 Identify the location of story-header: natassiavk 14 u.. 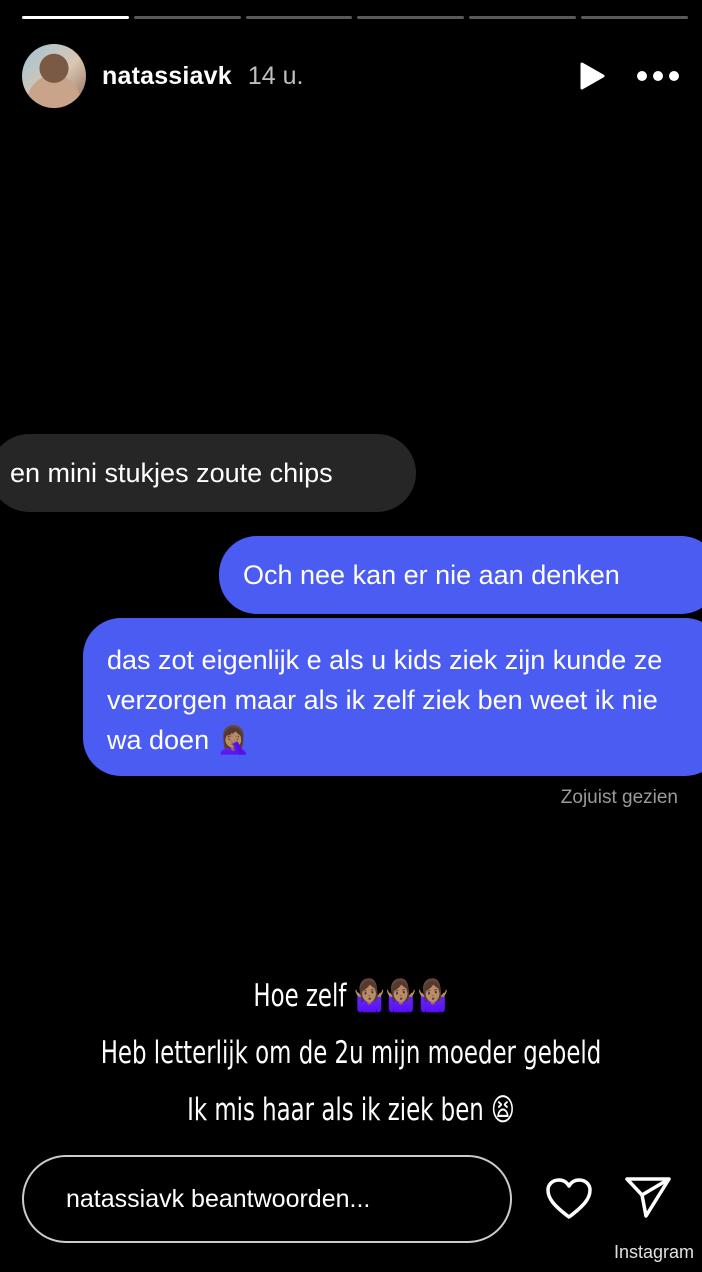
(351, 76).